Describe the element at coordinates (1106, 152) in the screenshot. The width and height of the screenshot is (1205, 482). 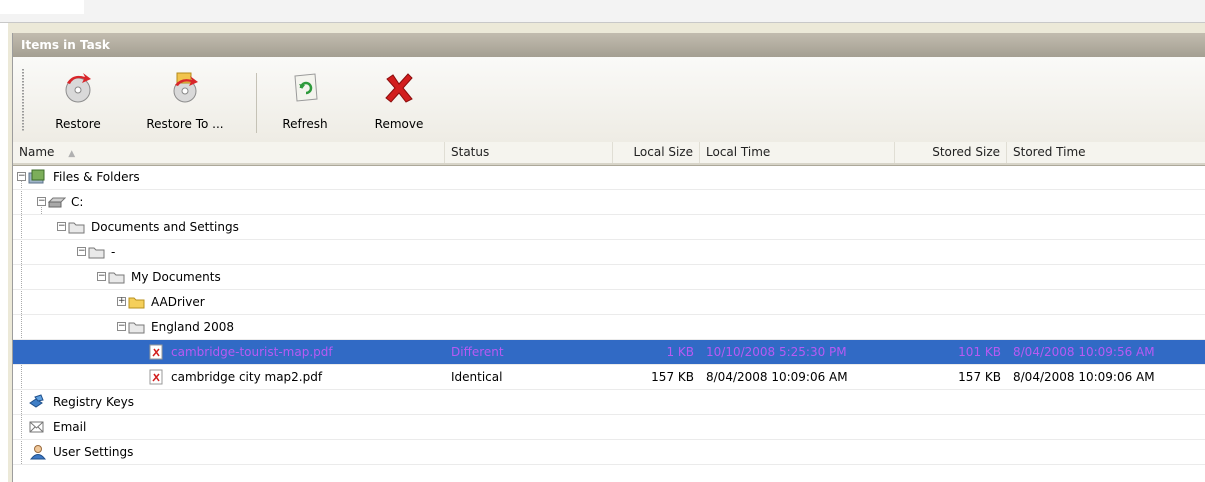
I see `column-stored-time-header: Stored Time` at that location.